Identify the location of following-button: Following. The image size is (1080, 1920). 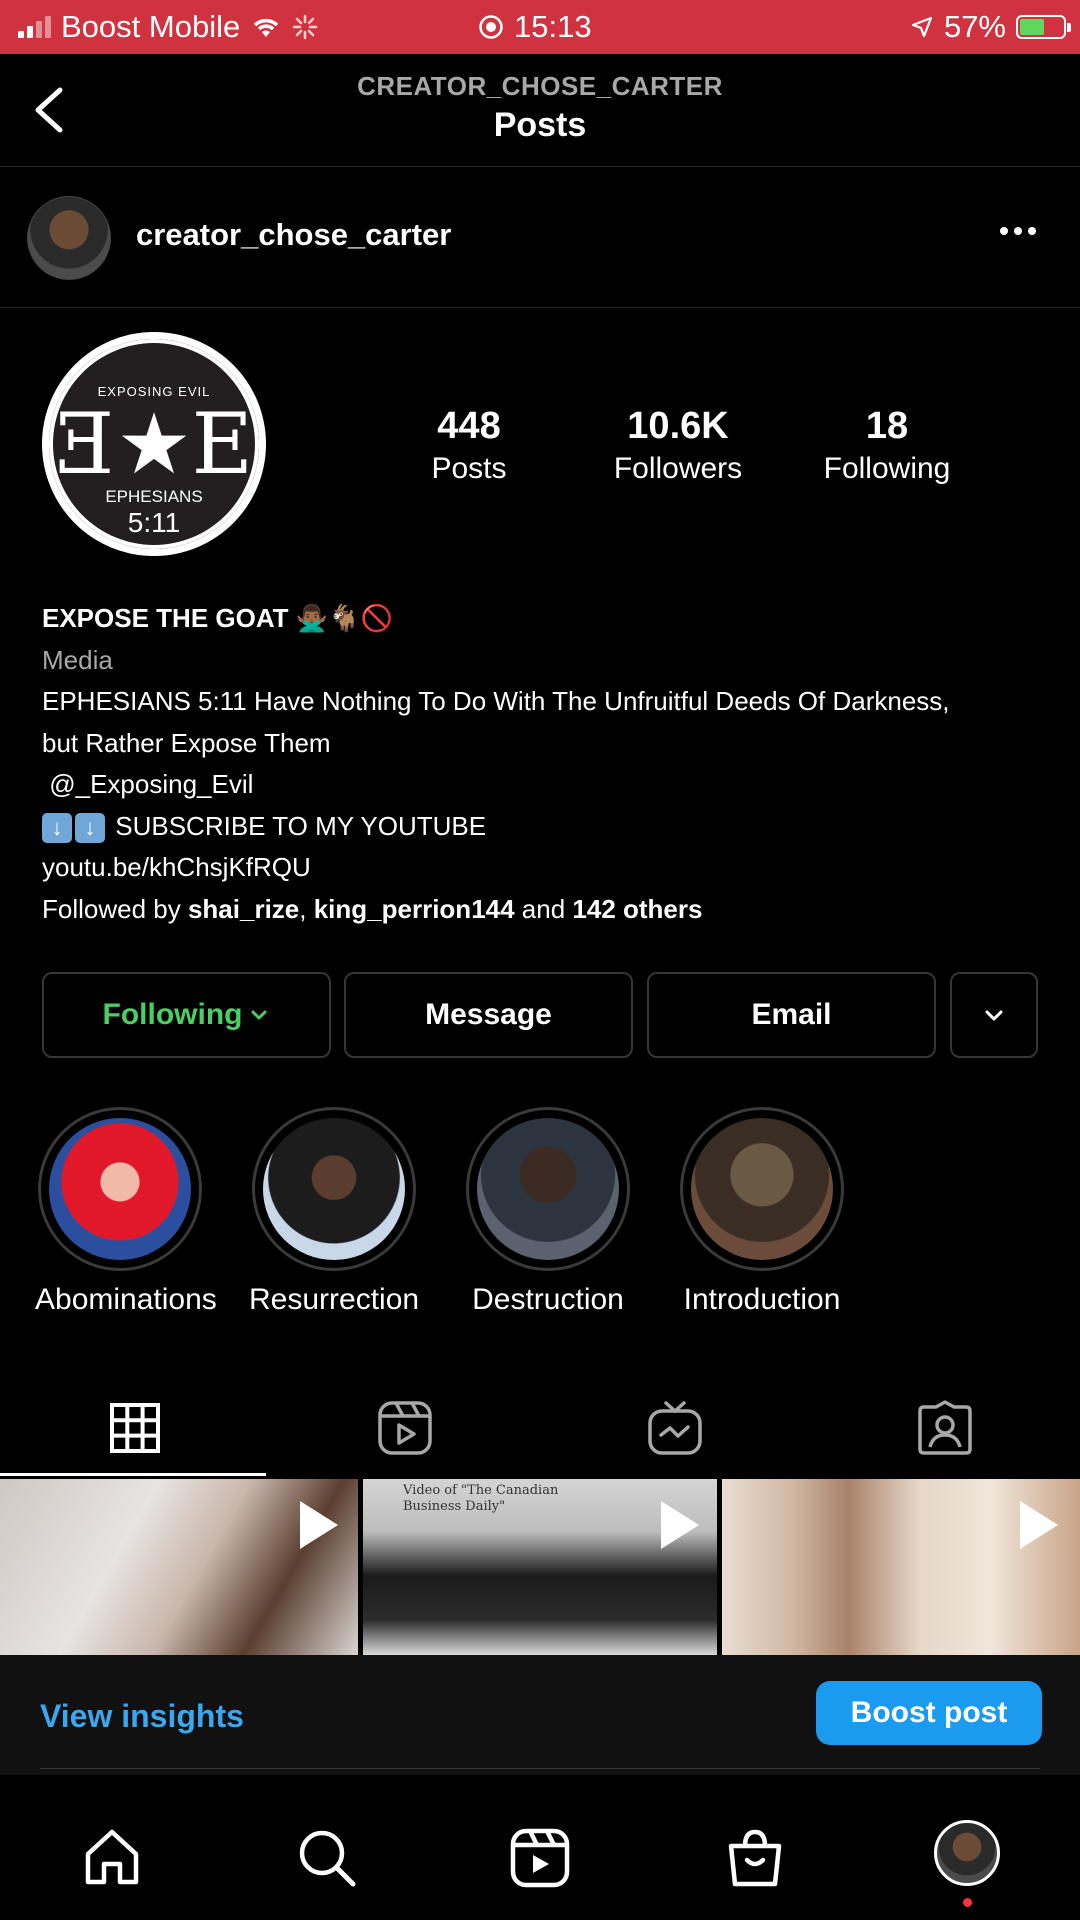
(186, 1015).